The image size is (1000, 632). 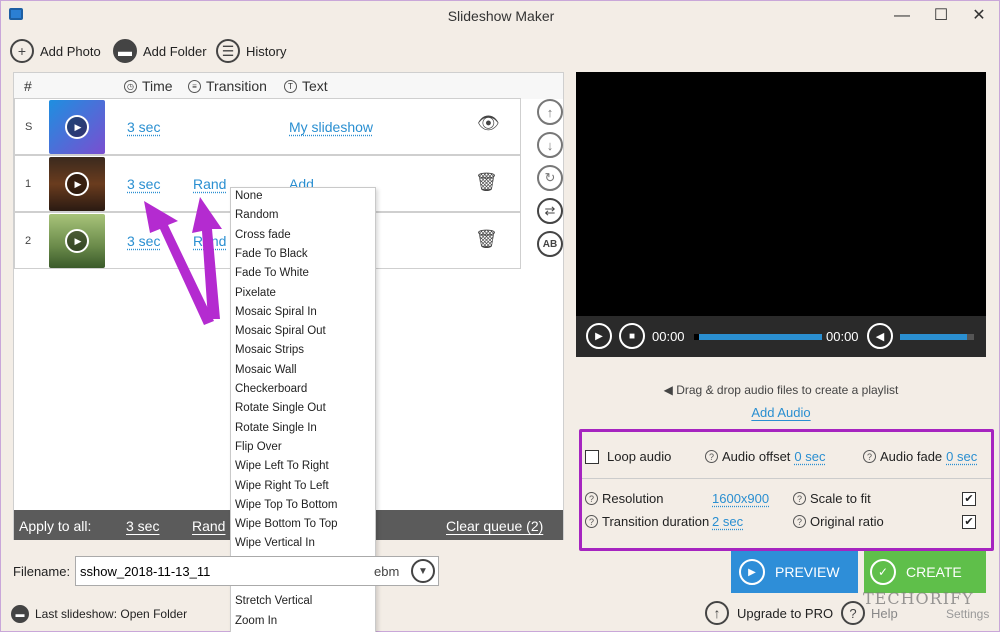 I want to click on clear-queue-link: Clear queue (2), so click(x=494, y=526).